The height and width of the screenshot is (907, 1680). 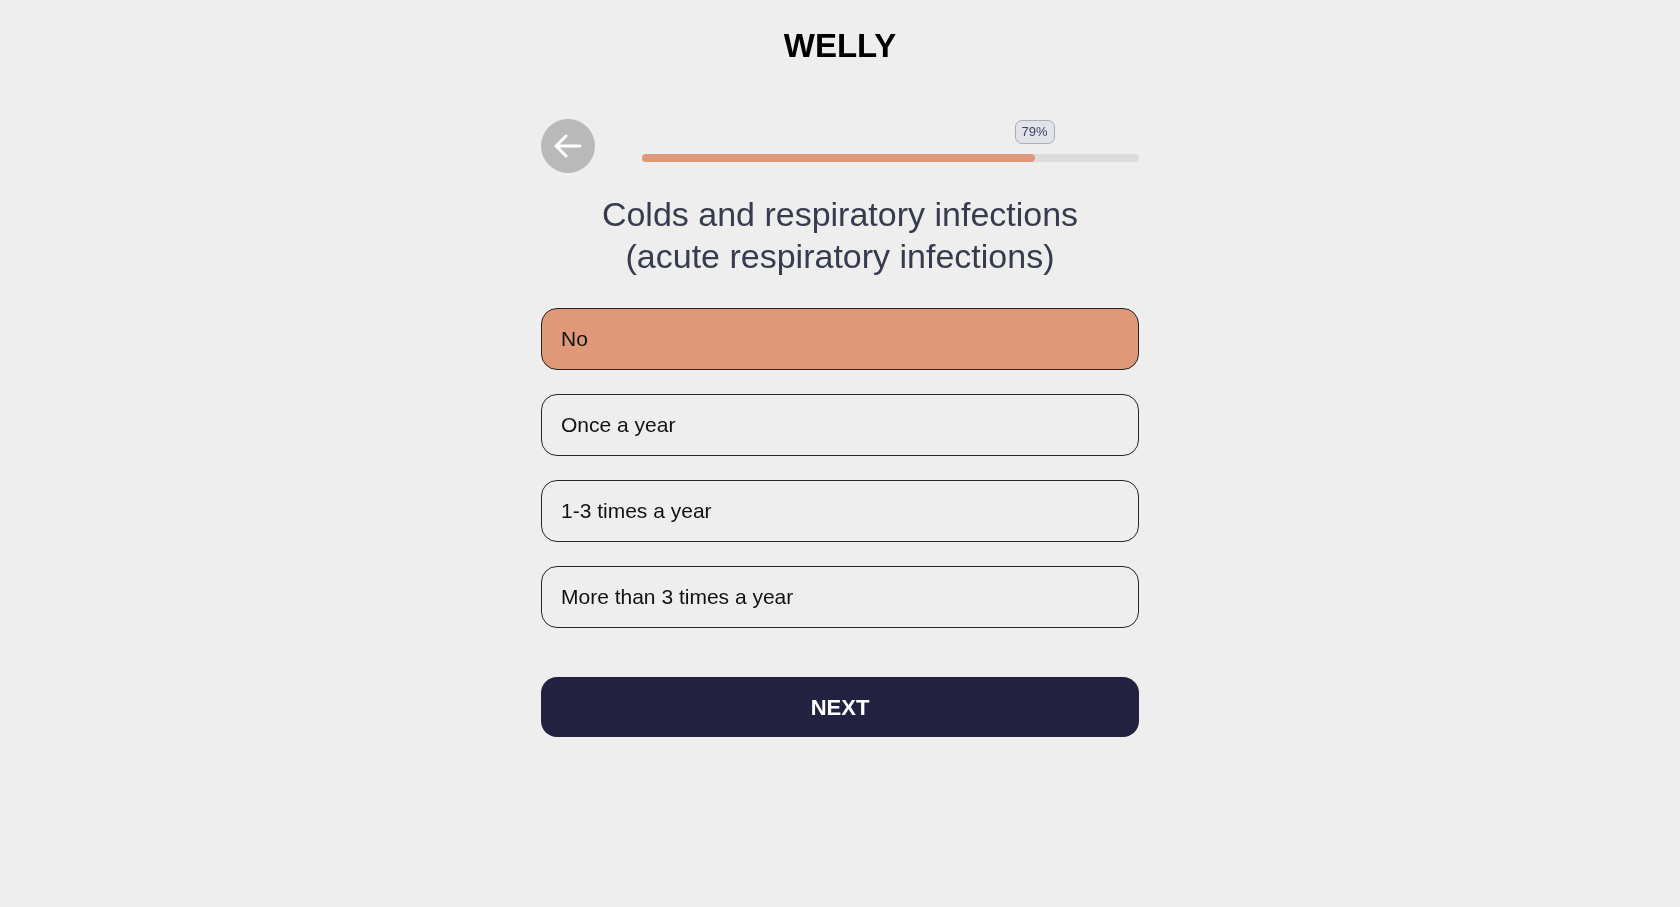 I want to click on question-title: Colds and respiratory infections (acute respiratory infections), so click(x=840, y=235).